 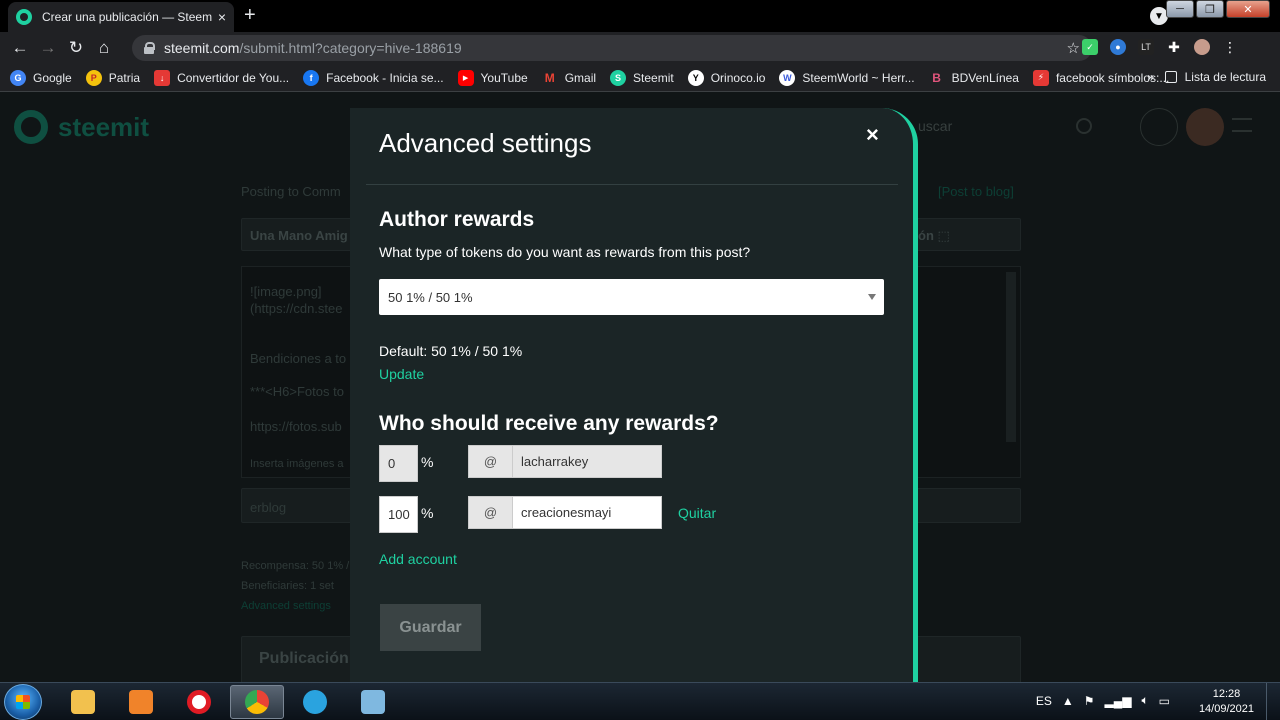 What do you see at coordinates (1144, 700) in the screenshot?
I see `volume-icon: 🔈︎` at bounding box center [1144, 700].